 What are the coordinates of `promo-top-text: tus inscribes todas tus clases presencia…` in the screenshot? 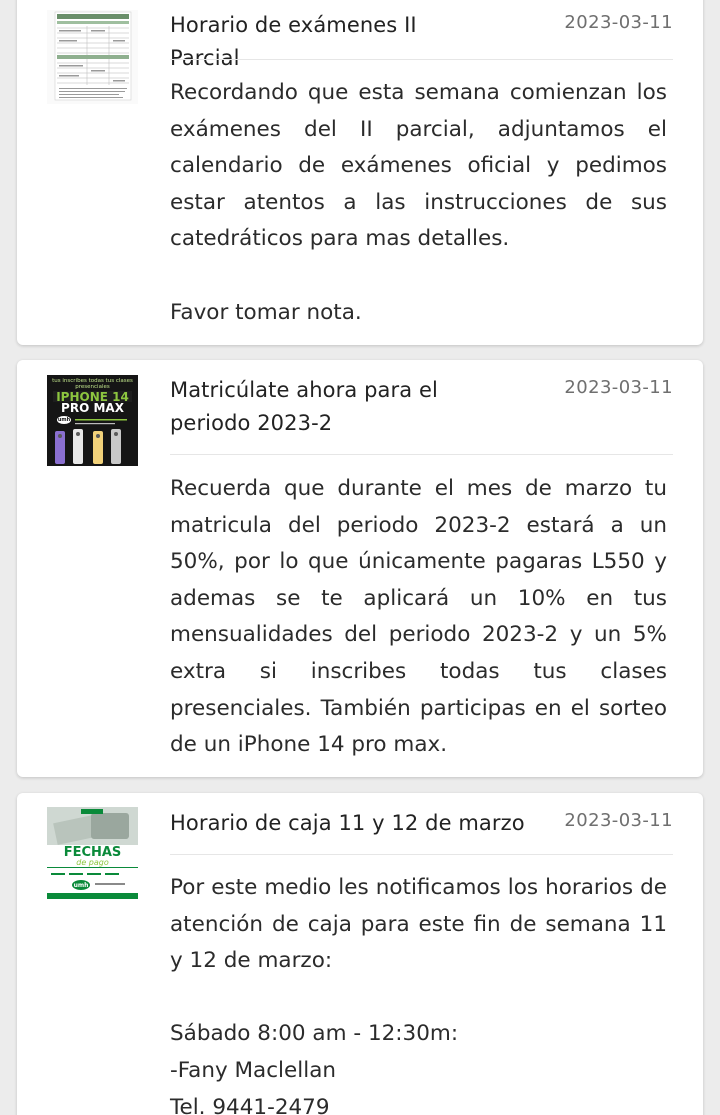 It's located at (92, 384).